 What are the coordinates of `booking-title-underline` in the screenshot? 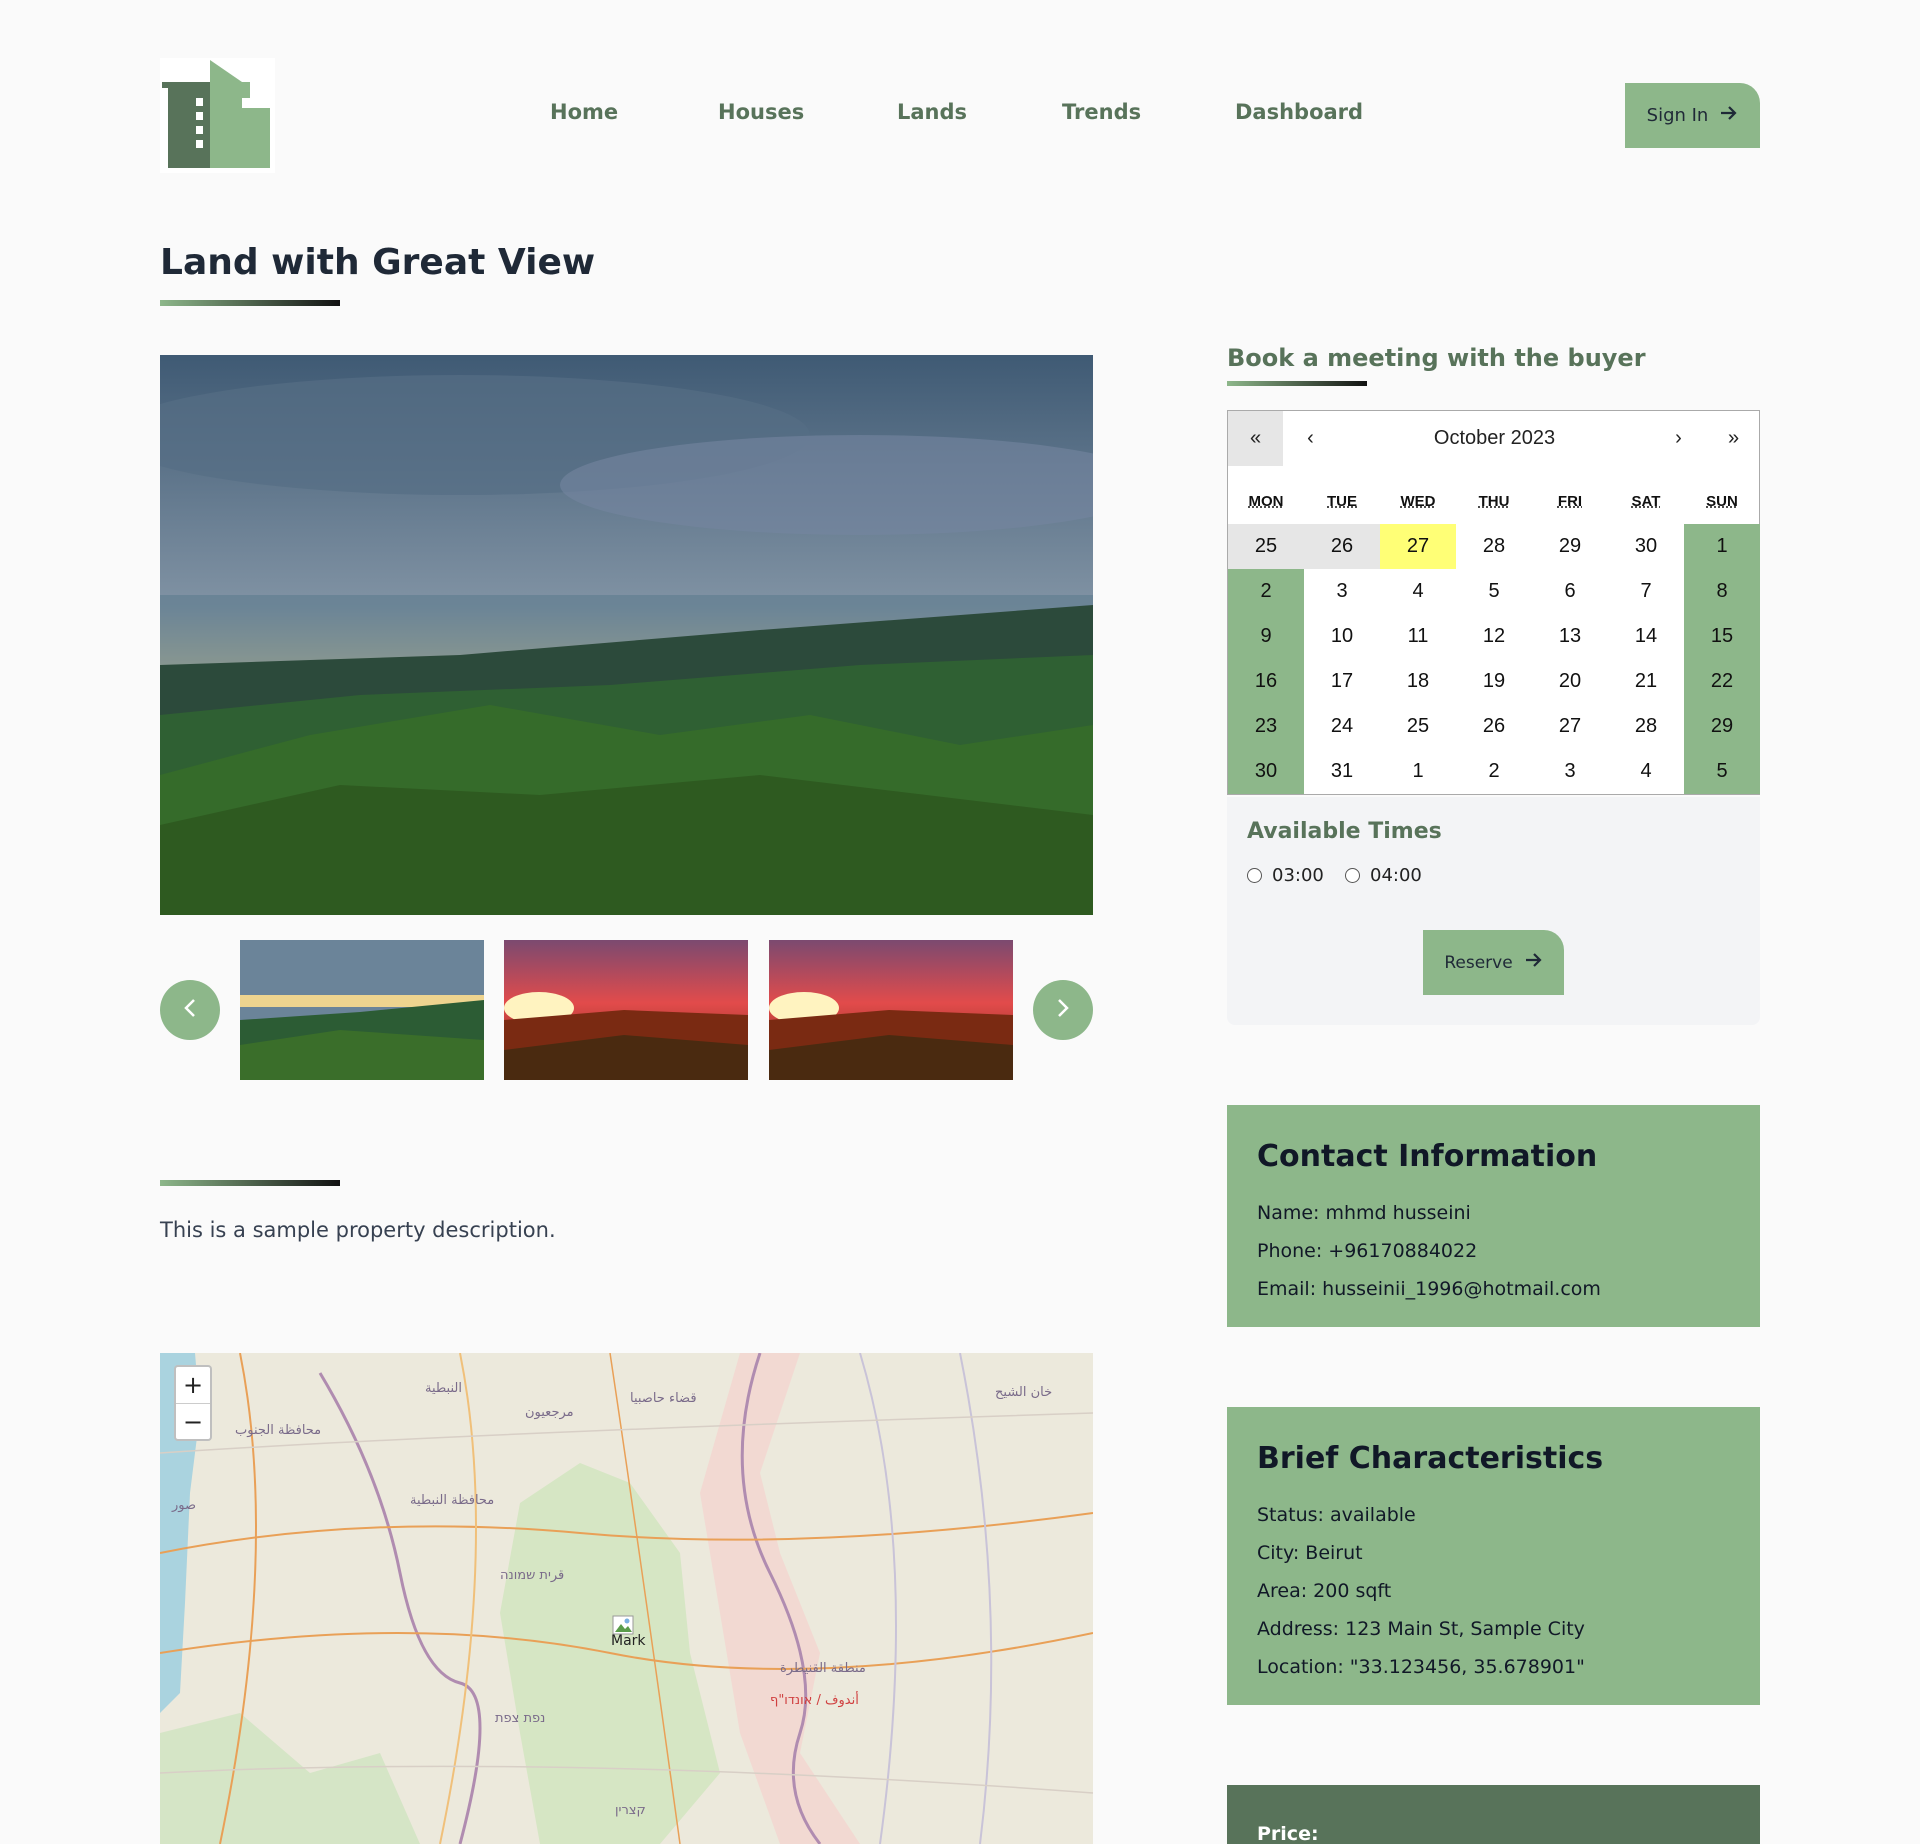 It's located at (1297, 383).